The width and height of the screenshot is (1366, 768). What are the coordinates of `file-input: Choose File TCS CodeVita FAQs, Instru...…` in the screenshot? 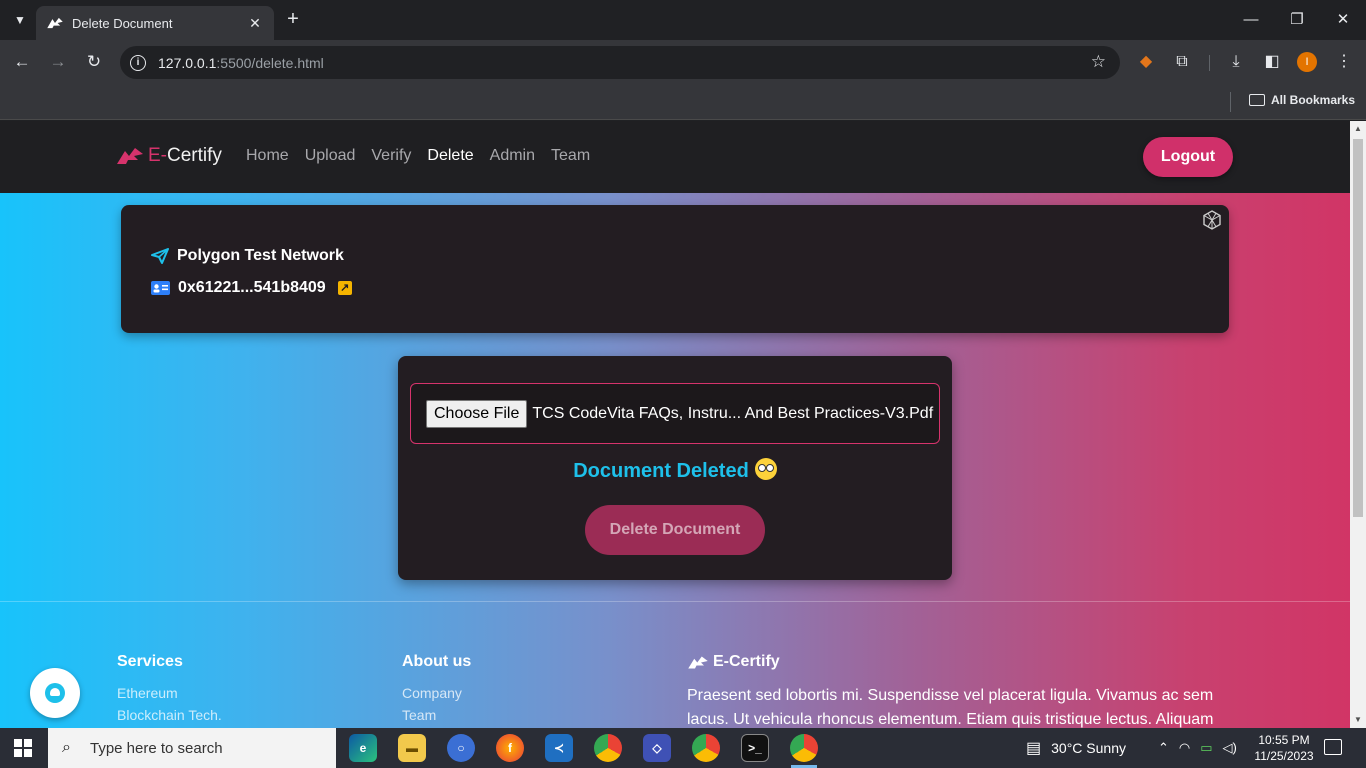 It's located at (675, 413).